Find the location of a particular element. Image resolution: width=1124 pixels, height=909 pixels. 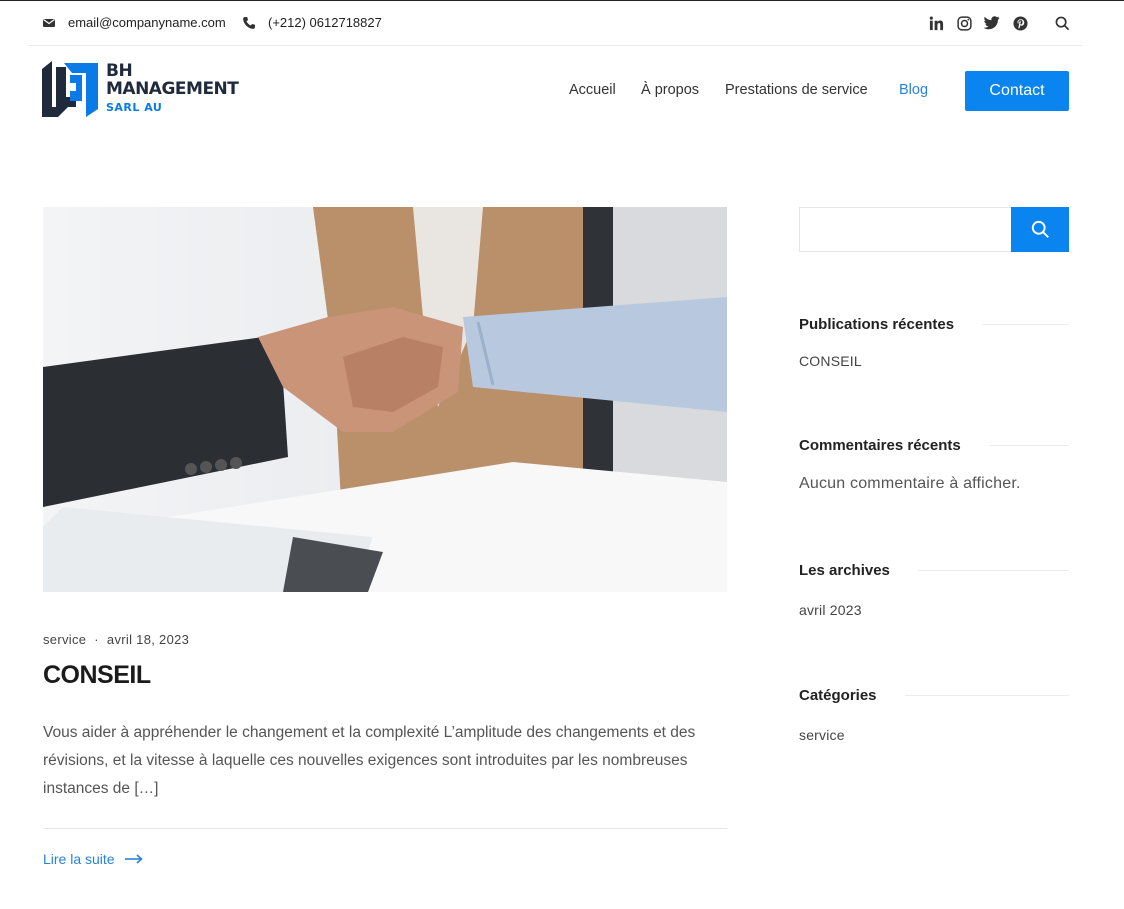

nav-item-blog: Blog is located at coordinates (913, 90).